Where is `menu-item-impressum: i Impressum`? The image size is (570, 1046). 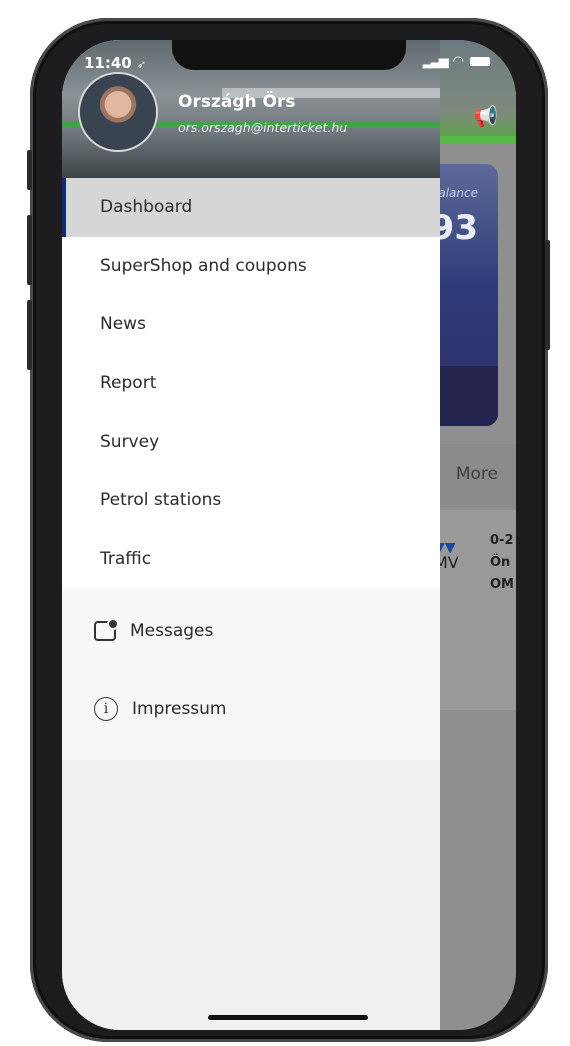
menu-item-impressum: i Impressum is located at coordinates (251, 709).